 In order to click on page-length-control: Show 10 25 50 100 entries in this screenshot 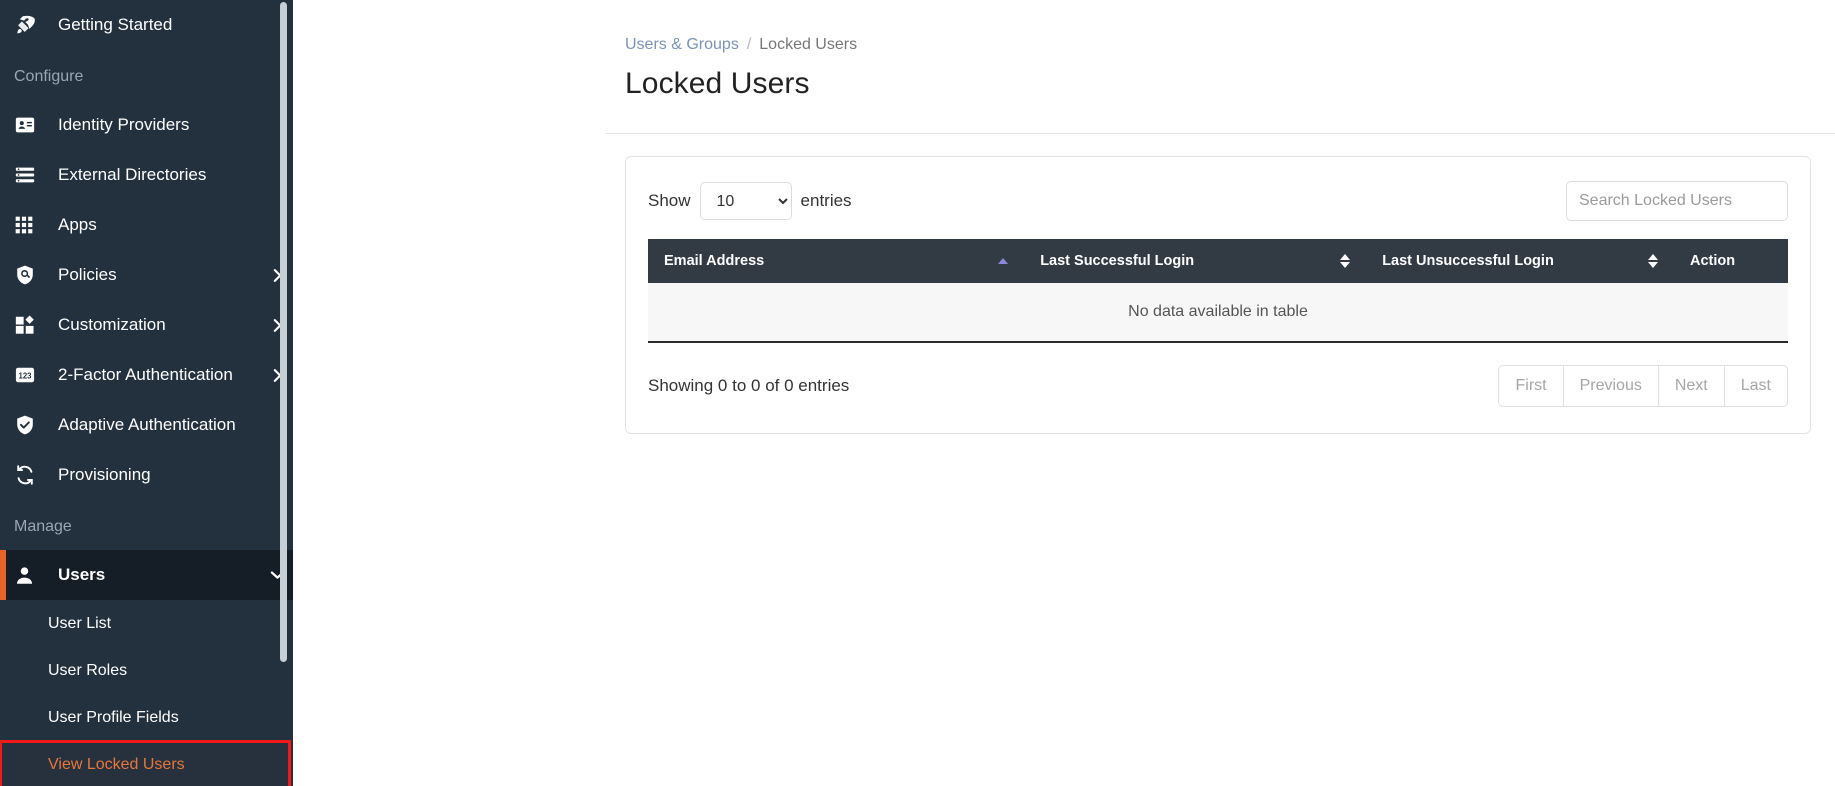, I will do `click(750, 201)`.